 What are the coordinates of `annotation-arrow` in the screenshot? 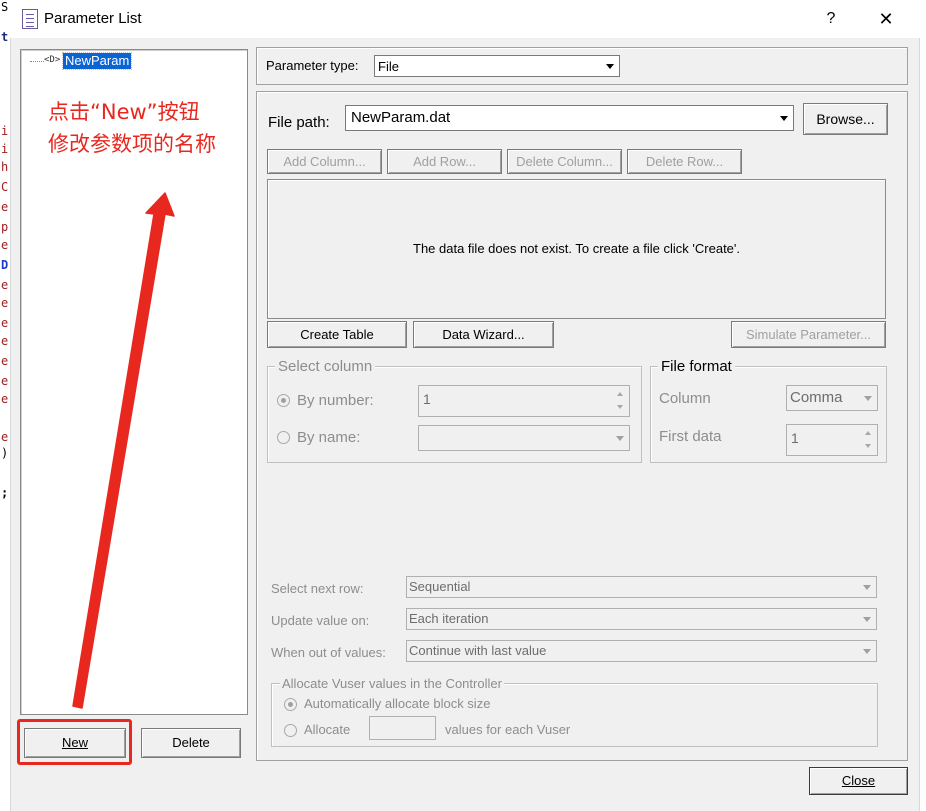 It's located at (123, 450).